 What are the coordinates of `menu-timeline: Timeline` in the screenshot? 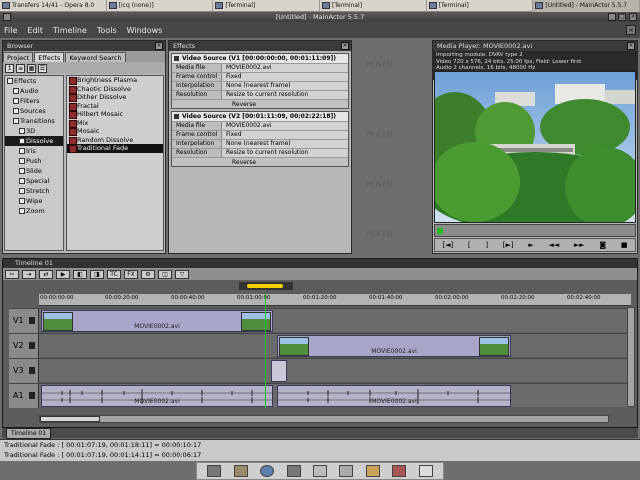 It's located at (70, 30).